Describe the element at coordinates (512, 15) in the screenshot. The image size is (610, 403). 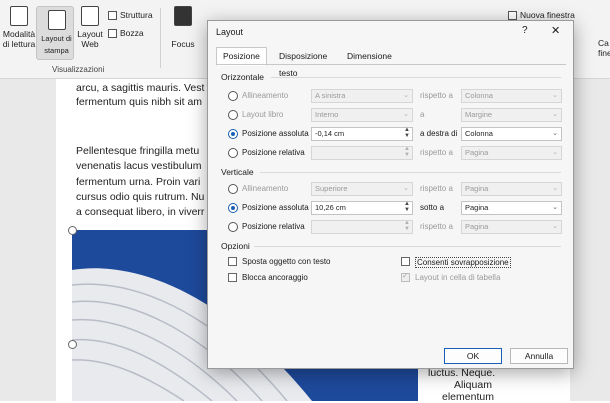
I see `new-window-icon` at that location.